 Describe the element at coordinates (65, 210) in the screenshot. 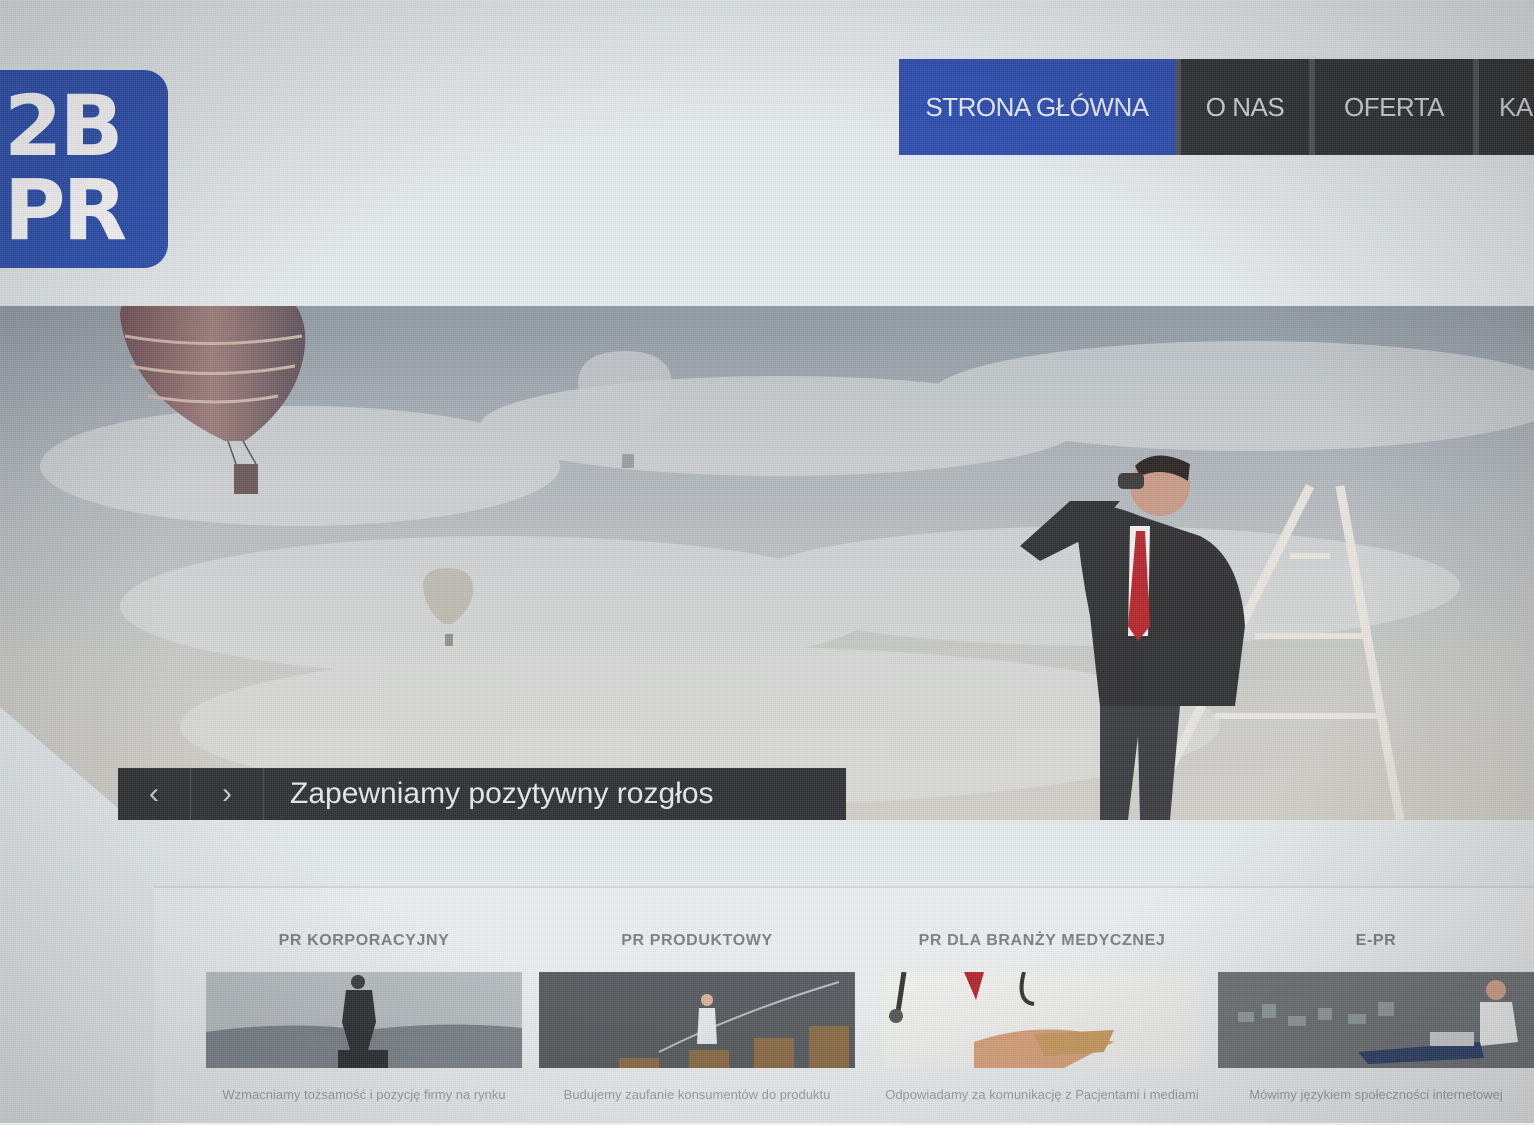

I see `logo-line-2: PR` at that location.